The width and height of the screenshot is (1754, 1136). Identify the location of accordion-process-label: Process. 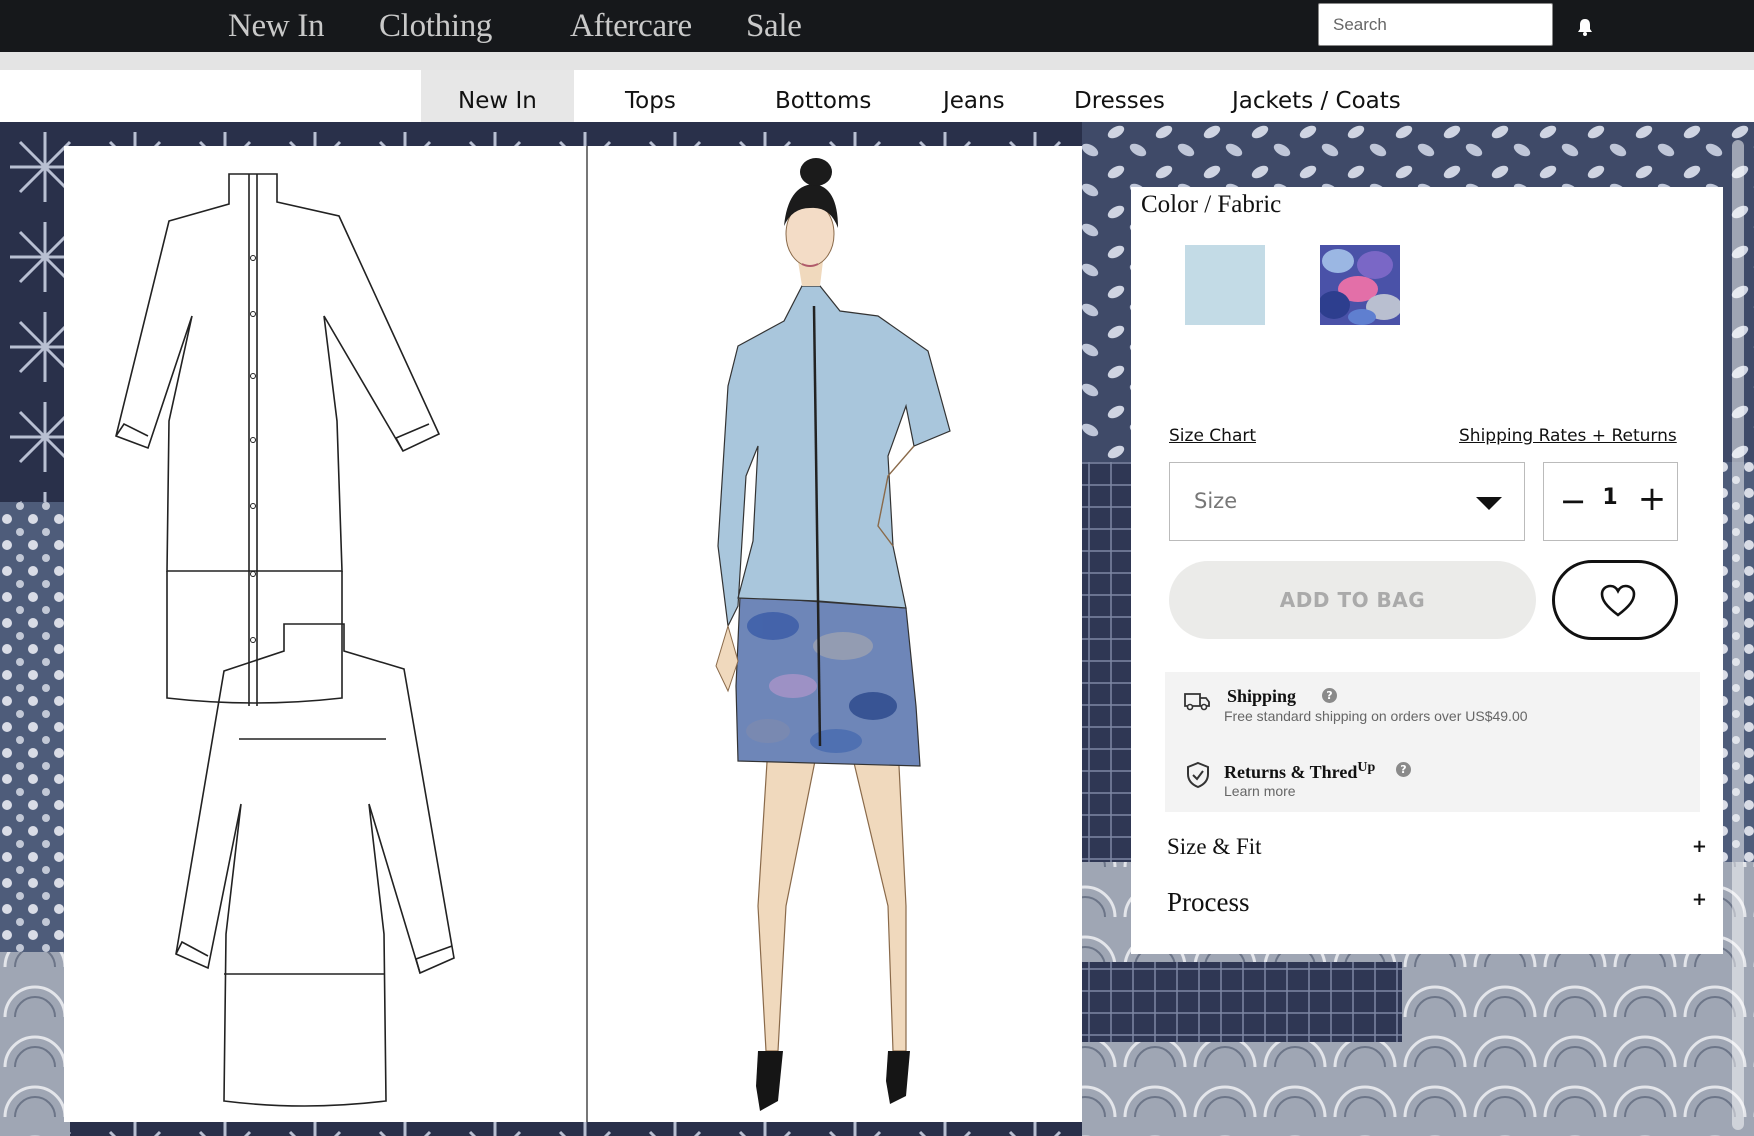
(1208, 902).